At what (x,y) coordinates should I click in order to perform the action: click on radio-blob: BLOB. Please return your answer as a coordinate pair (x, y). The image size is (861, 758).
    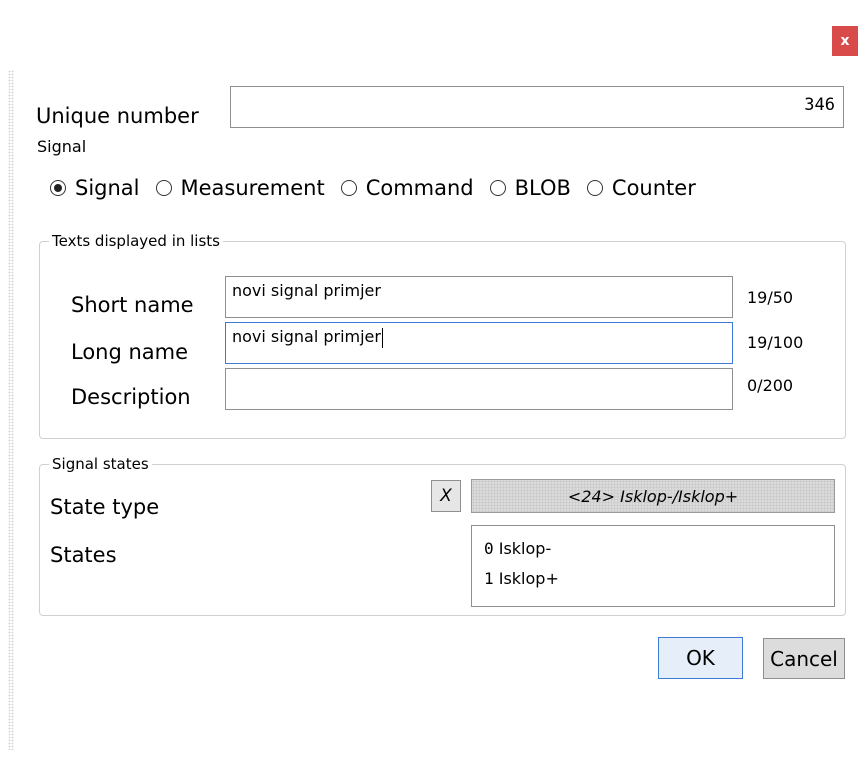
    Looking at the image, I should click on (530, 188).